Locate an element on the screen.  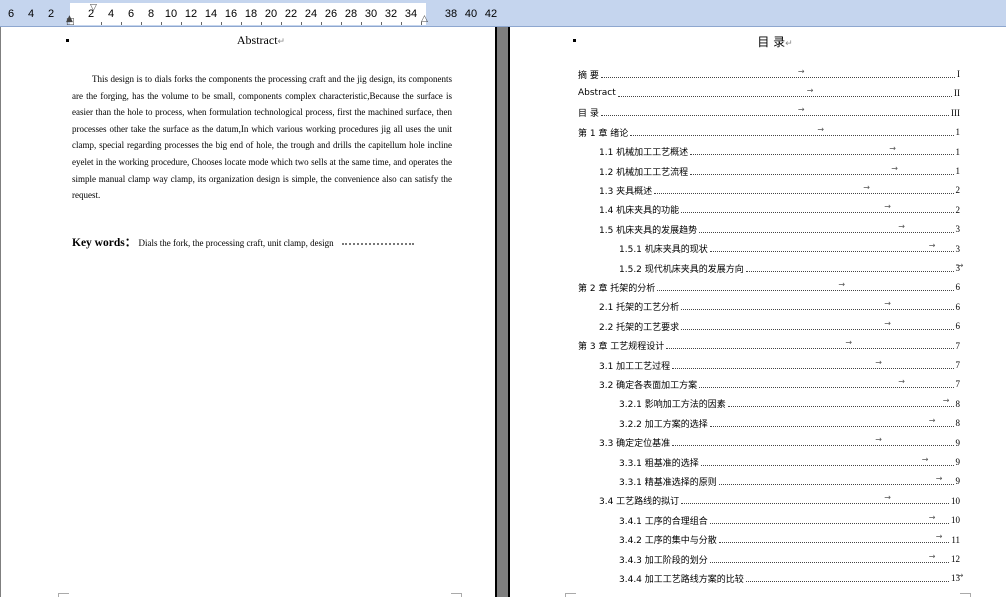
ruler-number: 2 is located at coordinates (51, 14).